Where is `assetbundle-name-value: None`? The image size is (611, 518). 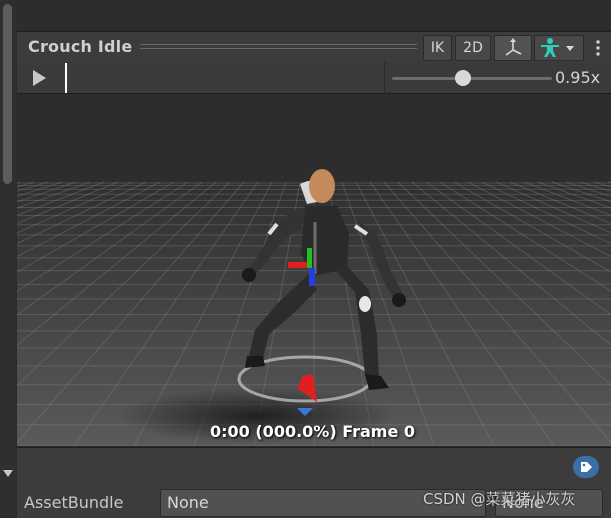 assetbundle-name-value: None is located at coordinates (188, 502).